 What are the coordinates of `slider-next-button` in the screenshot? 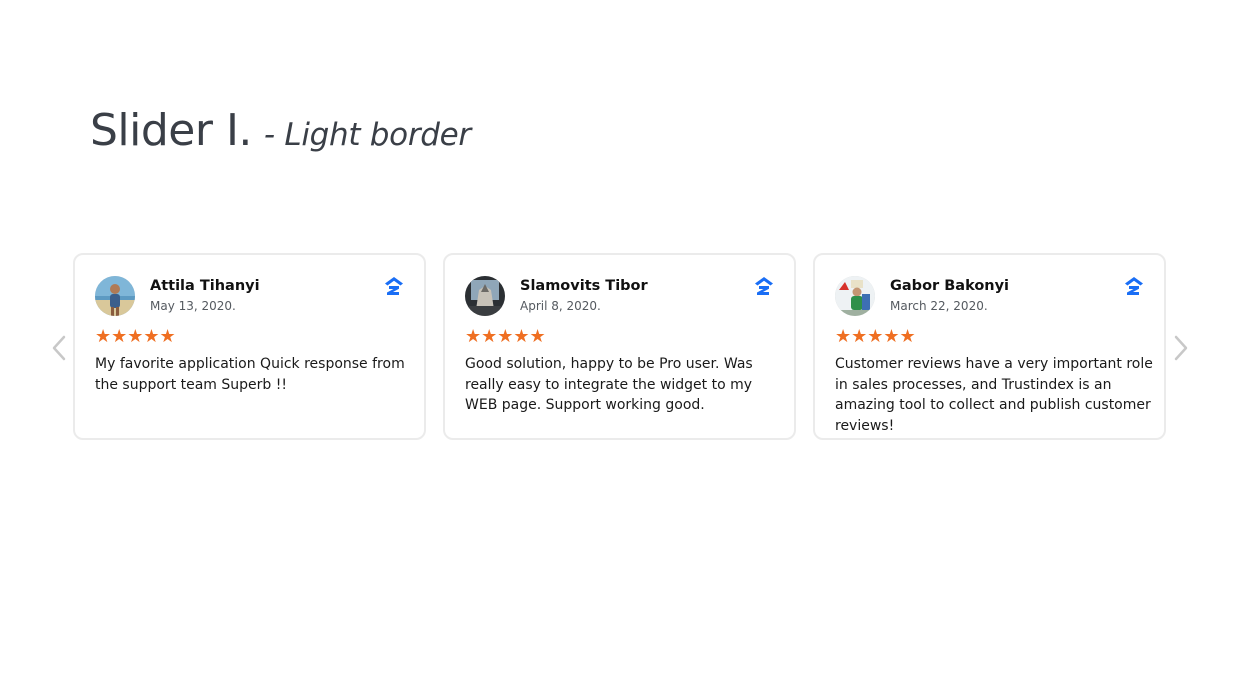 It's located at (1181, 348).